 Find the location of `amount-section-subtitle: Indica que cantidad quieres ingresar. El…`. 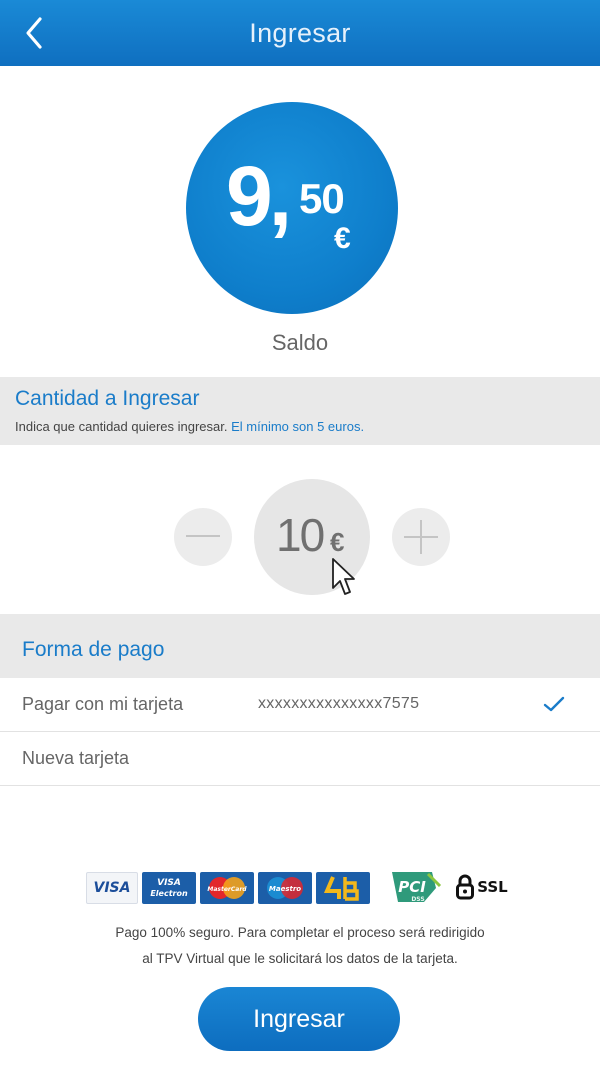

amount-section-subtitle: Indica que cantidad quieres ingresar. El… is located at coordinates (189, 426).